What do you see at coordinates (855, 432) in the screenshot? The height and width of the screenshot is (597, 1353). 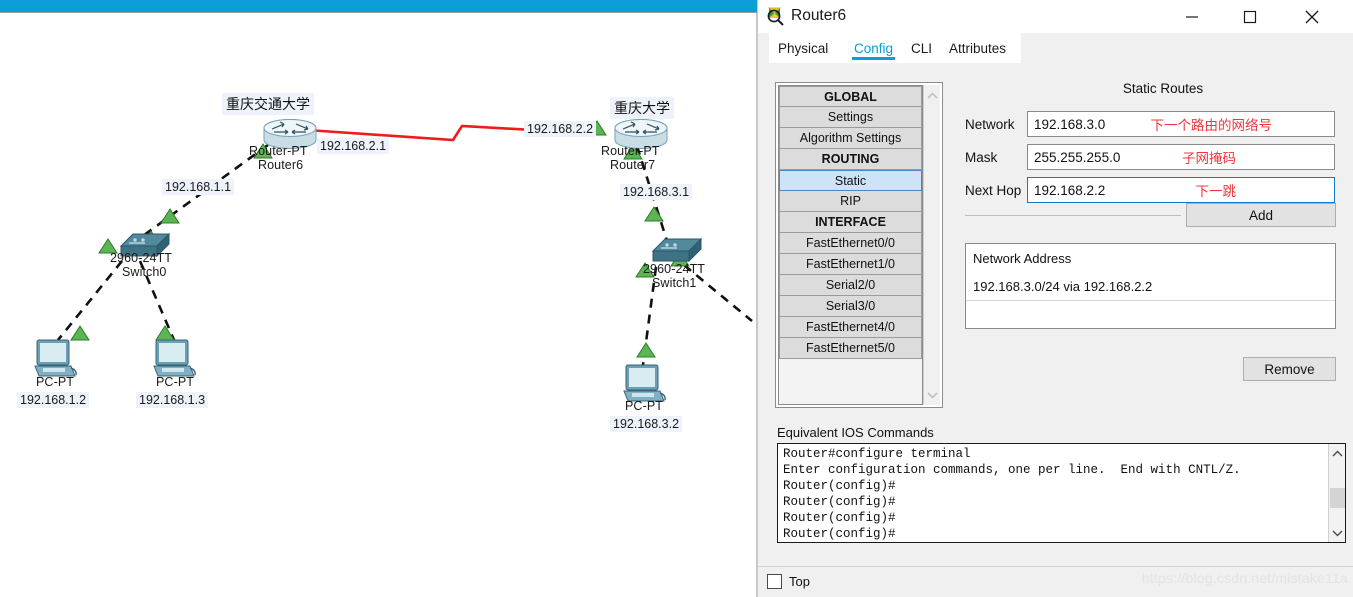 I see `ios-commands-label: Equivalent IOS Commands` at bounding box center [855, 432].